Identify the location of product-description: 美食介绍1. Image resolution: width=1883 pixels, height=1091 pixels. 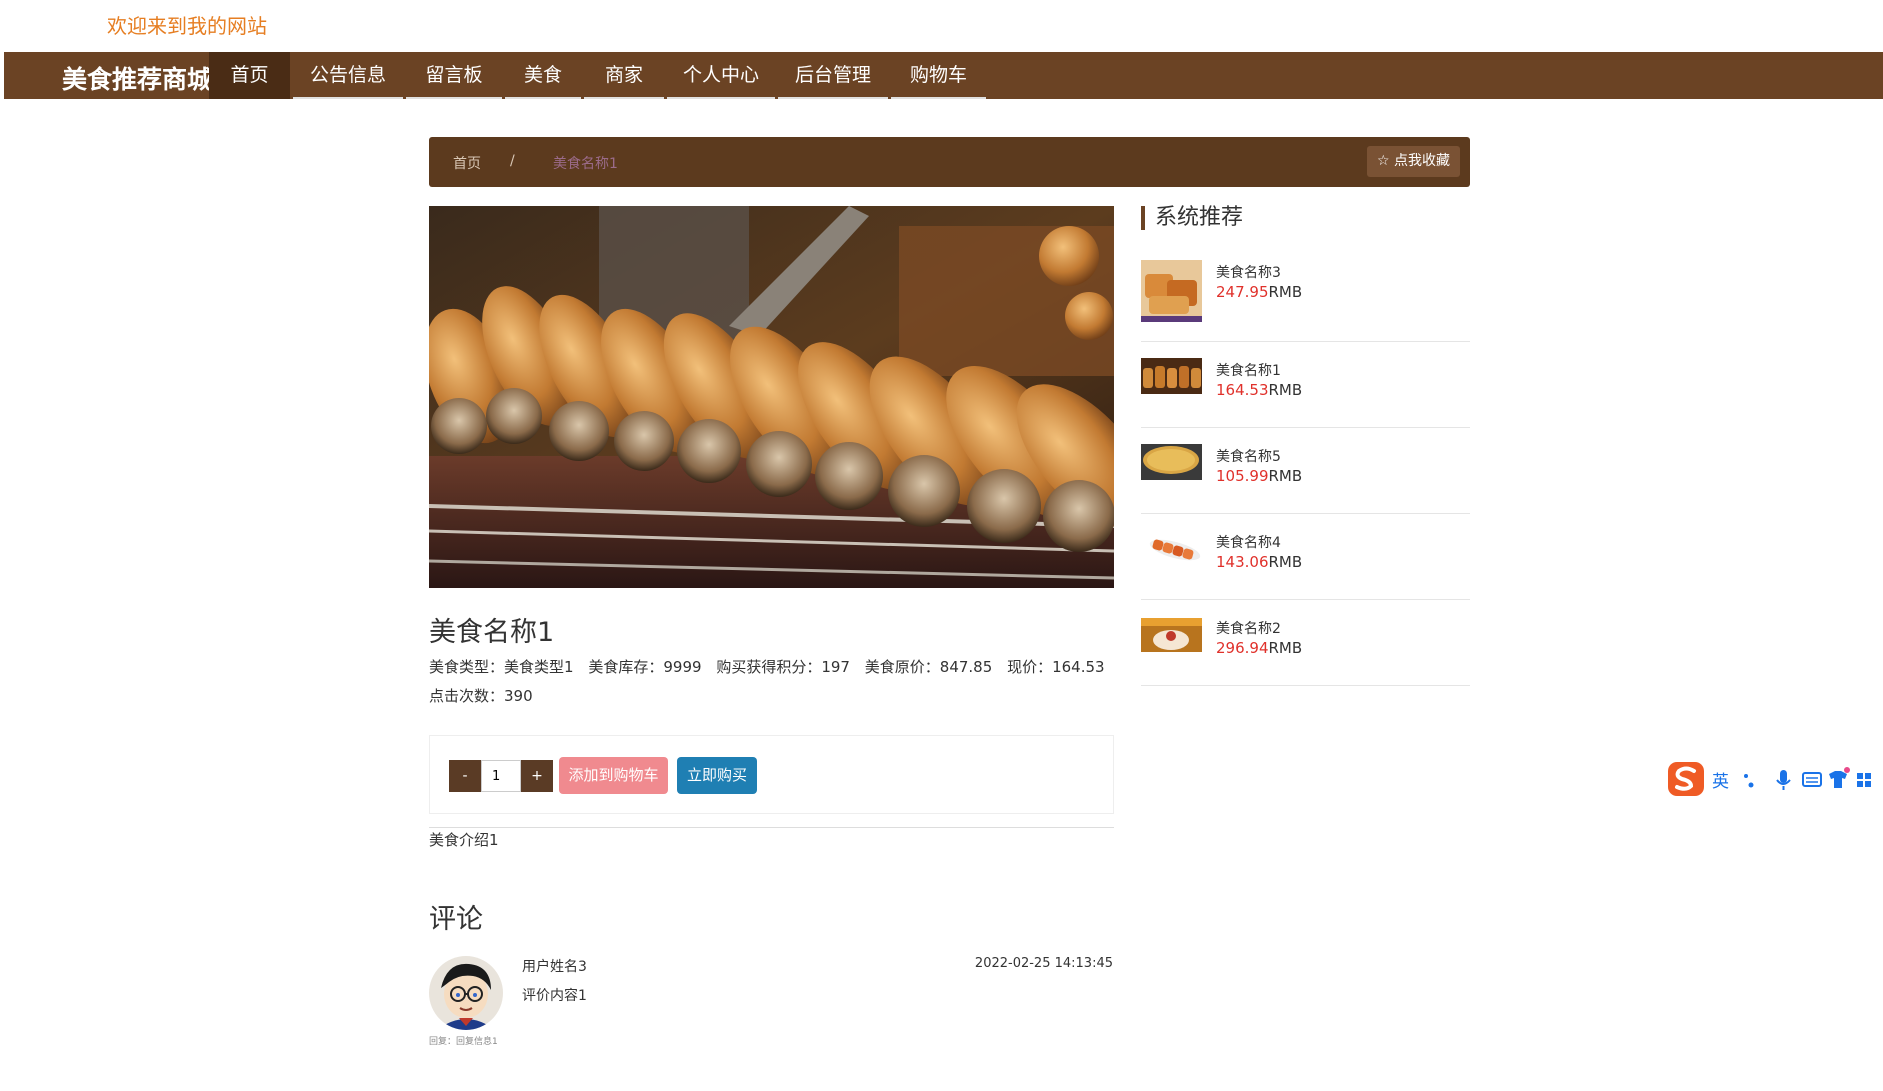
(464, 840).